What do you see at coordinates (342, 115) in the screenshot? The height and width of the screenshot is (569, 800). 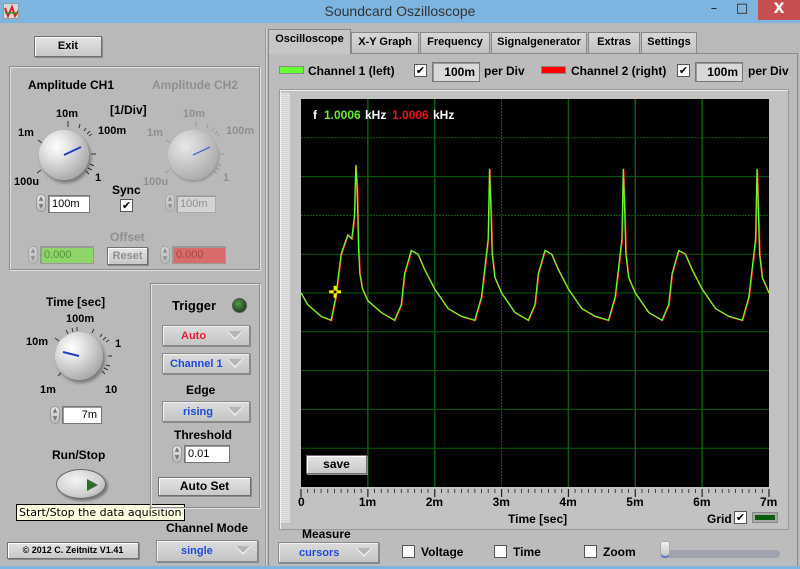 I see `freq-ch1-value: 1.0006` at bounding box center [342, 115].